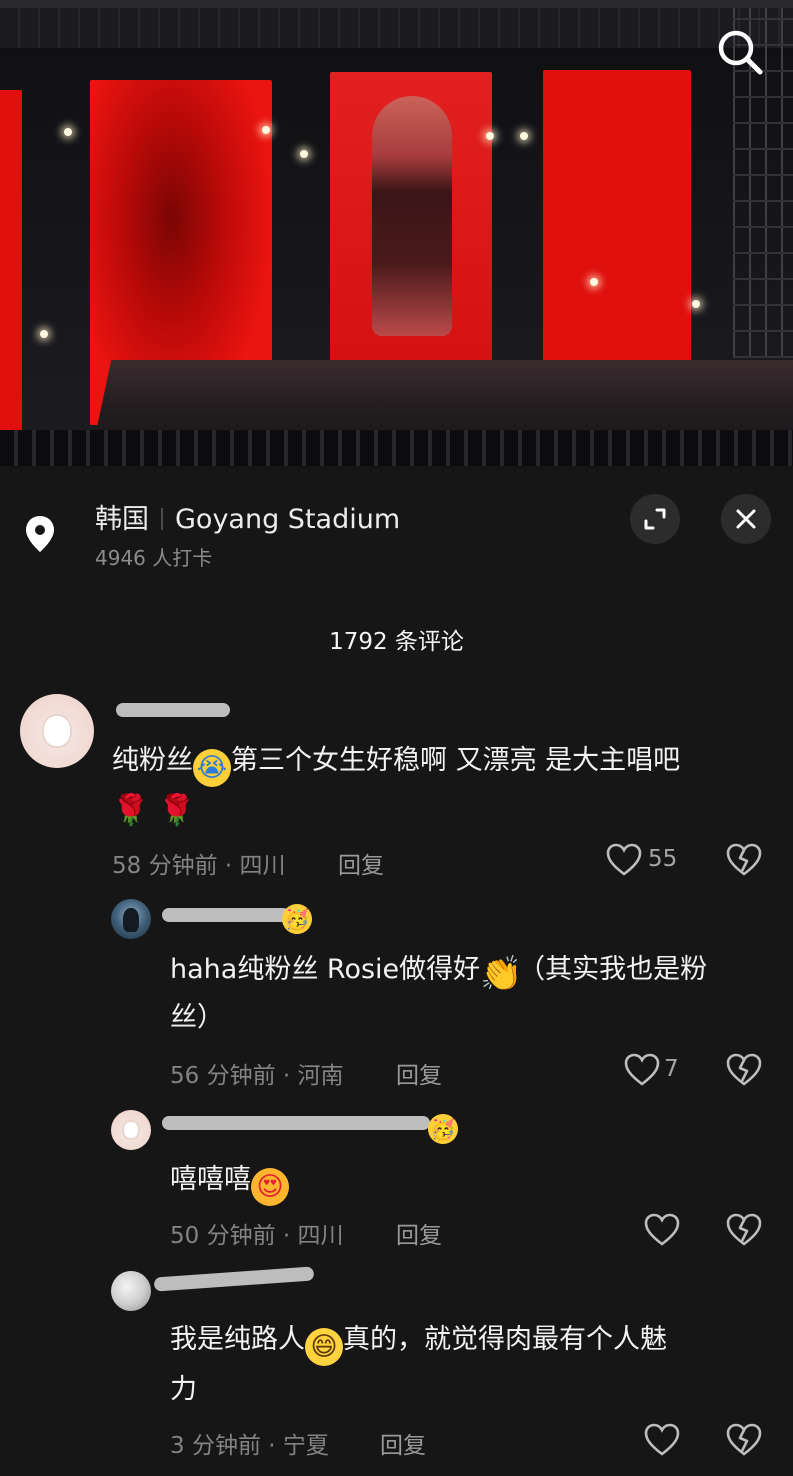 The width and height of the screenshot is (793, 1476). Describe the element at coordinates (396, 448) in the screenshot. I see `crowd-rail` at that location.